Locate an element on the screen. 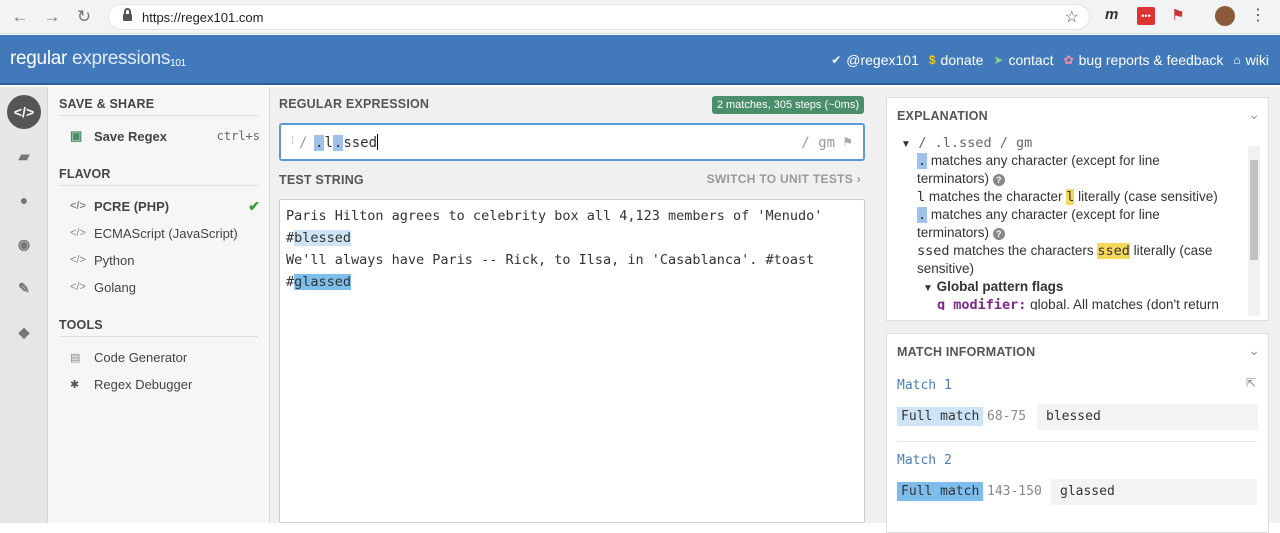 Image resolution: width=1280 pixels, height=533 pixels. match-count-badge: 2 matches, 305 steps (~0ms) is located at coordinates (787, 105).